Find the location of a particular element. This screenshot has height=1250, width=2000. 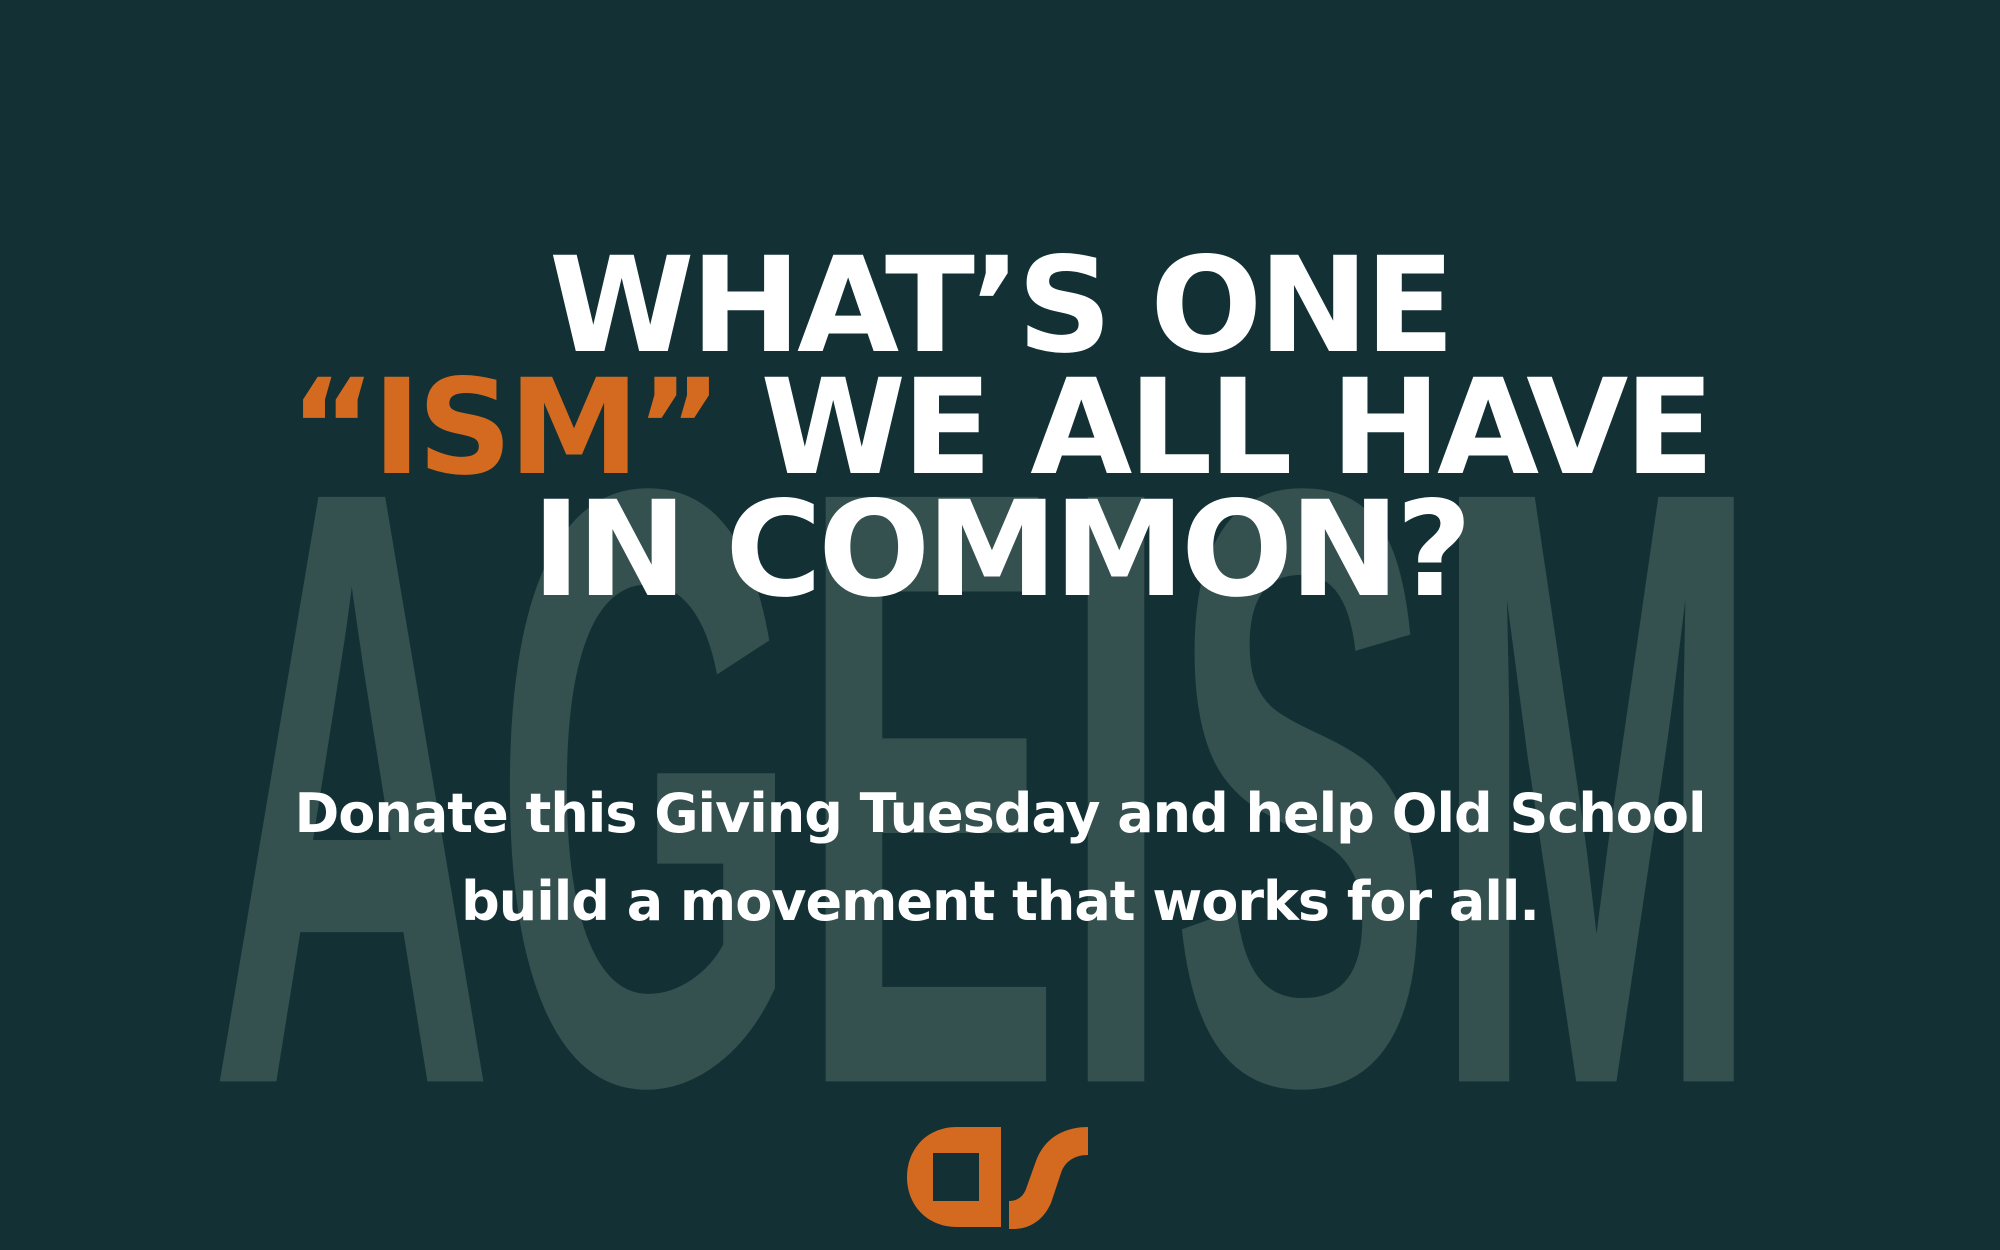

donation-message-line-2: build a movement that works for all. is located at coordinates (1000, 901).